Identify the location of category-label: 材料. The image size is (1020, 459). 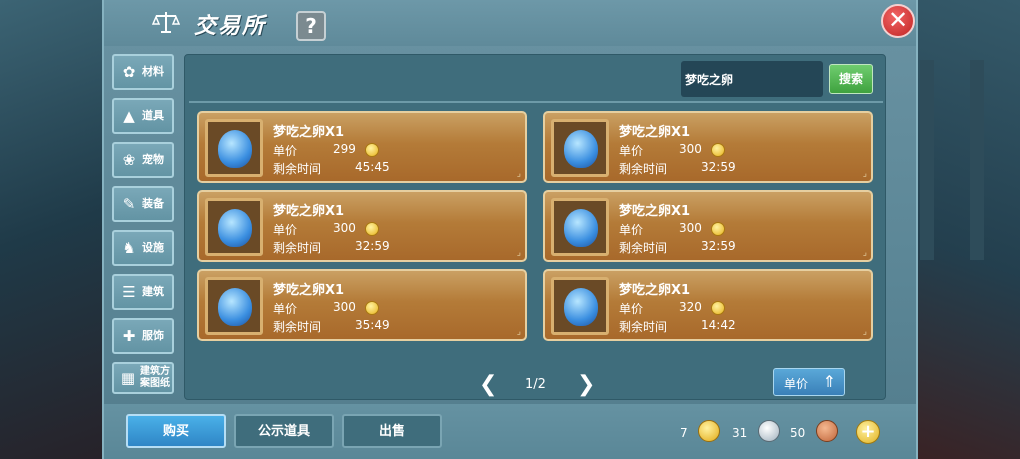
(153, 71).